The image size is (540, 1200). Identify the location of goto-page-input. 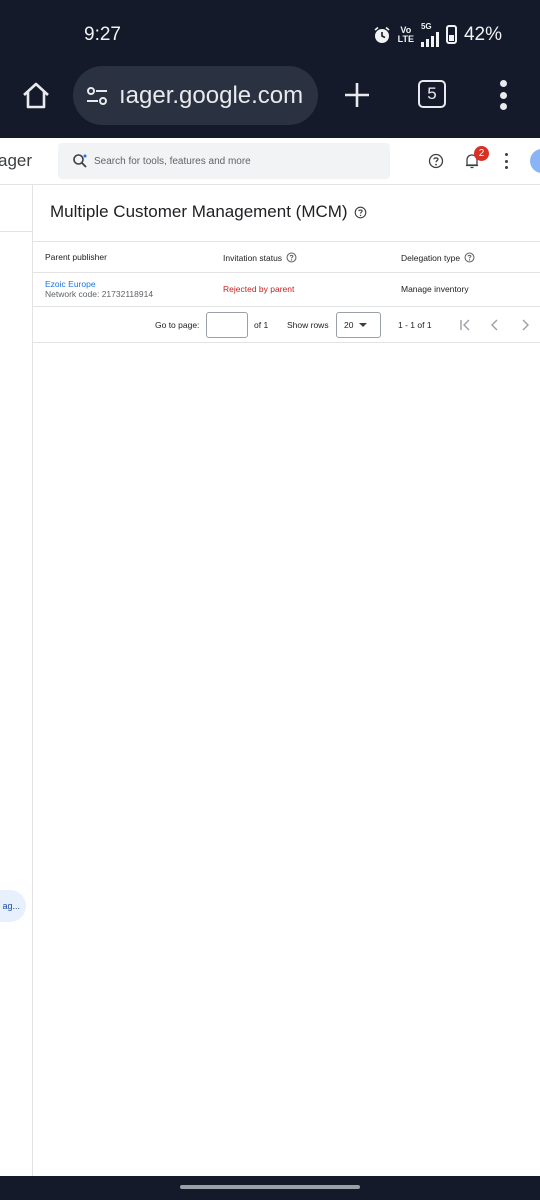
(227, 325).